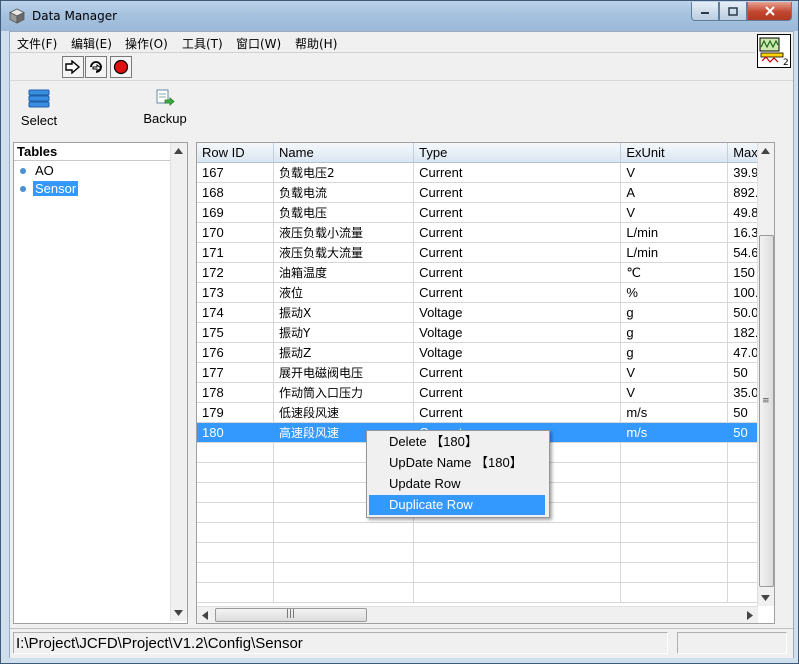 The image size is (799, 664). I want to click on table-row: 177 展开电磁阀电压 Current V 50, so click(485, 372).